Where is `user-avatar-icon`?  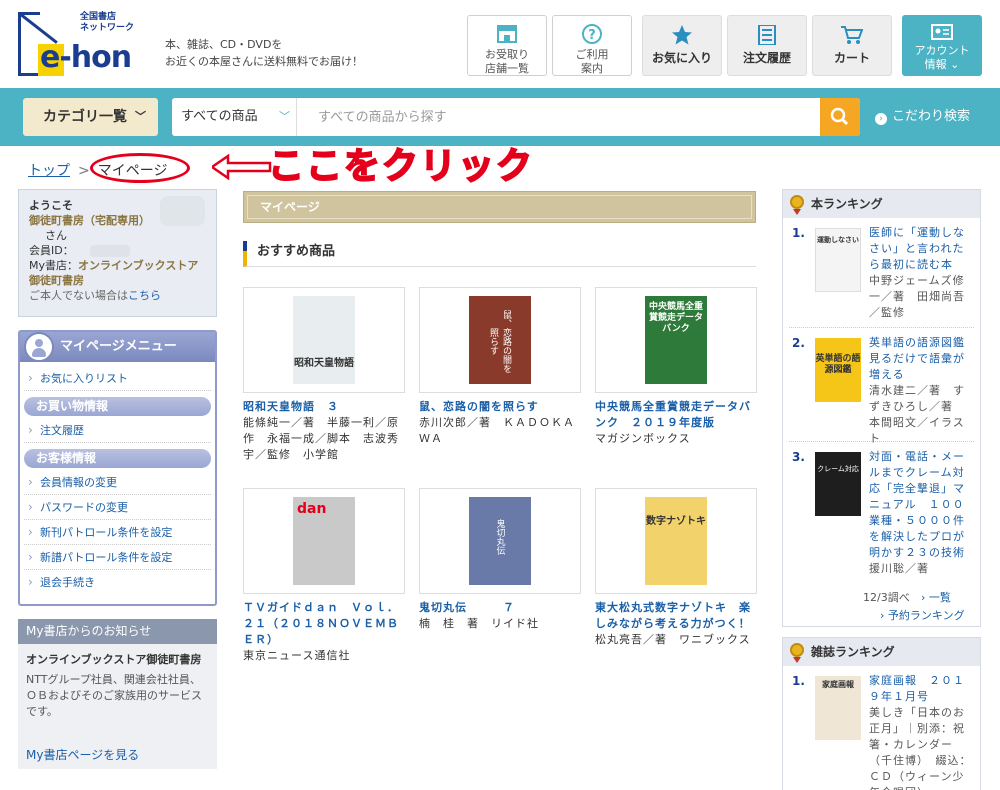
user-avatar-icon is located at coordinates (39, 347).